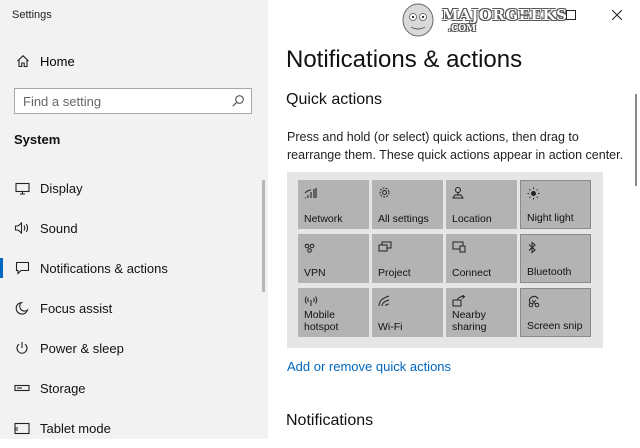 The height and width of the screenshot is (448, 640). I want to click on sidebar-item-focus-assist: Focus assist, so click(134, 308).